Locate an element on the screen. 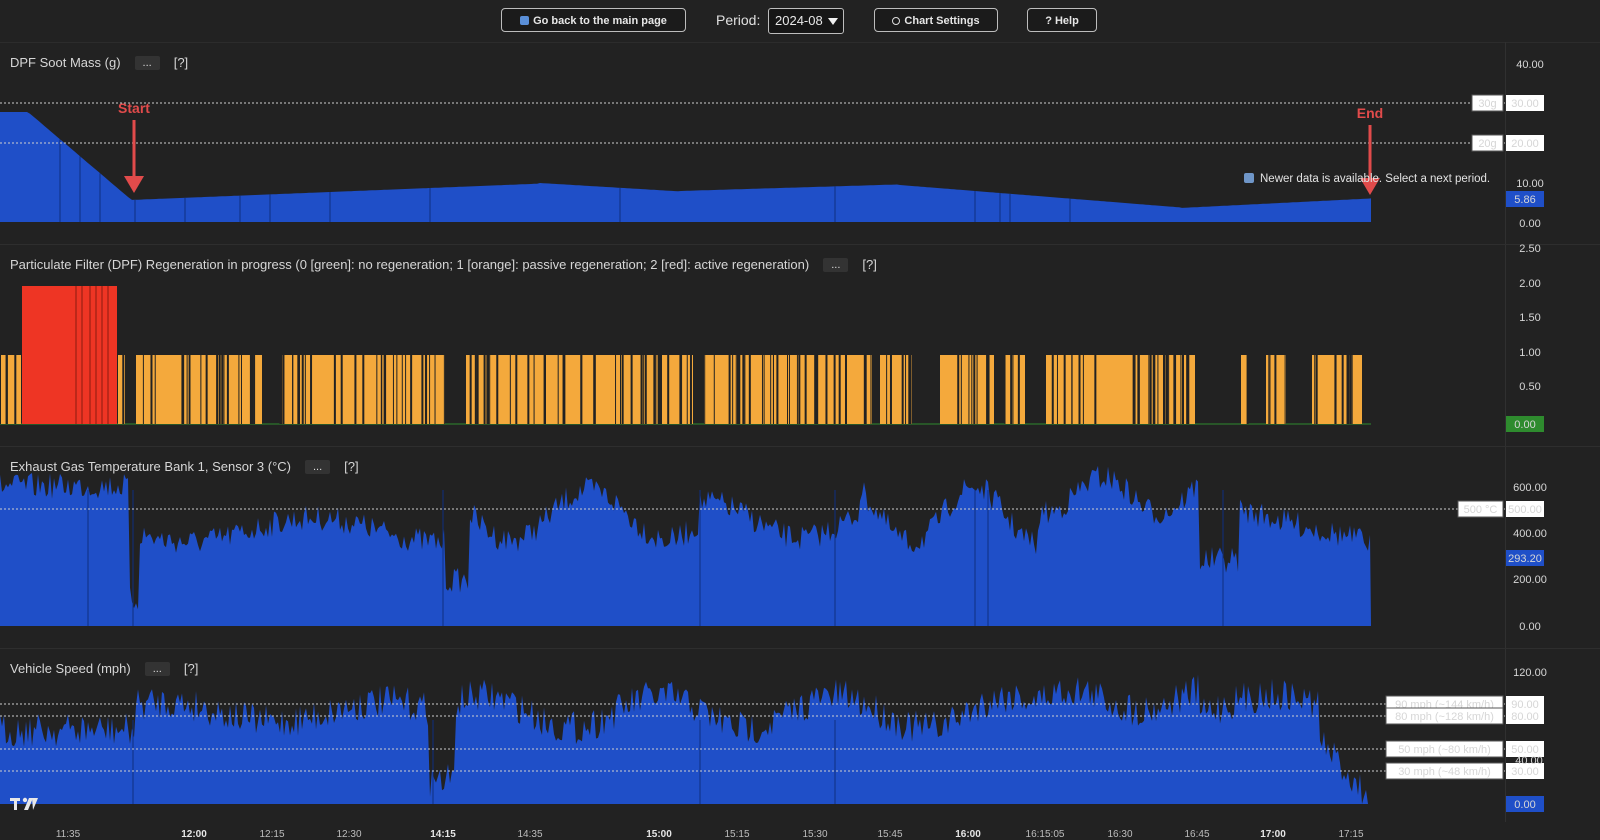  regen-active-block is located at coordinates (69, 355).